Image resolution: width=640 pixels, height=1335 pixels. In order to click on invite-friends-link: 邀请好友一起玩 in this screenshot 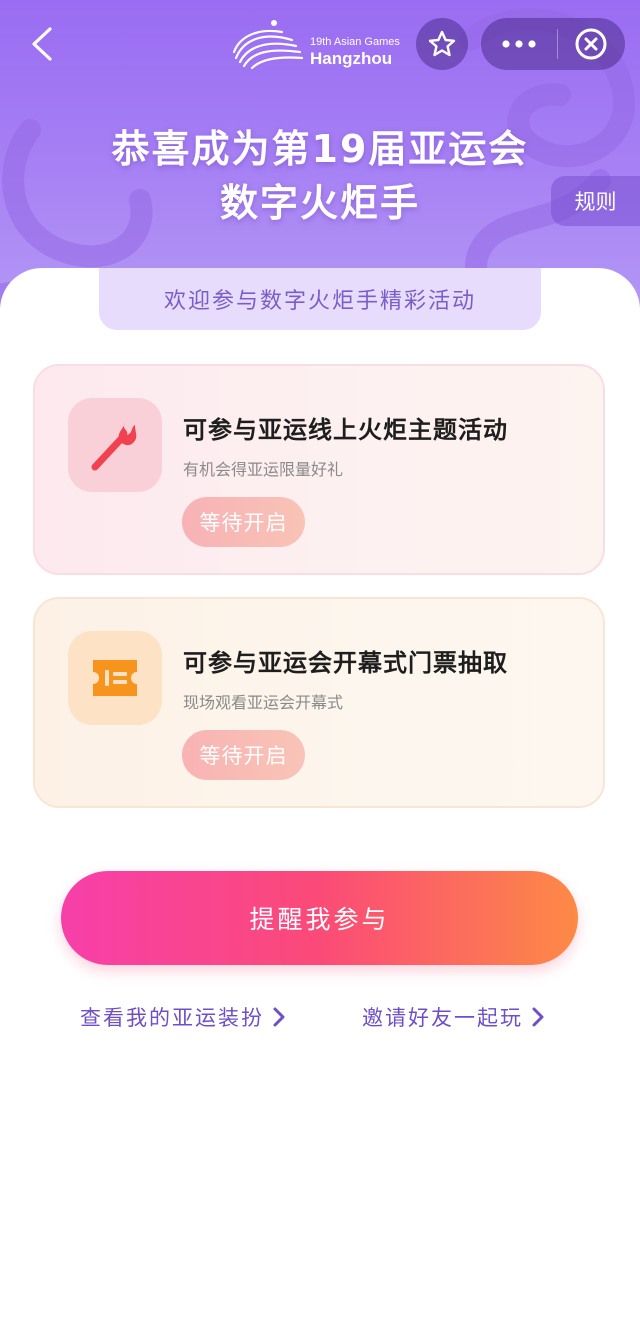, I will do `click(453, 1017)`.